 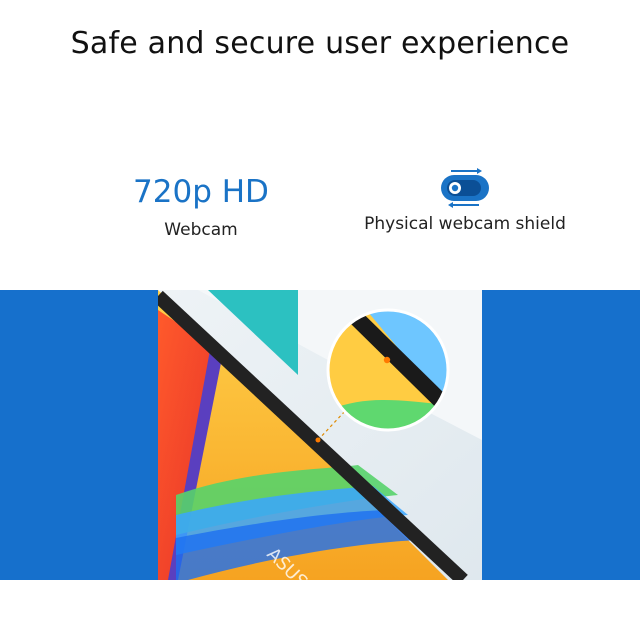 I want to click on feature-webcam: 720p HD Webcam, so click(x=201, y=204).